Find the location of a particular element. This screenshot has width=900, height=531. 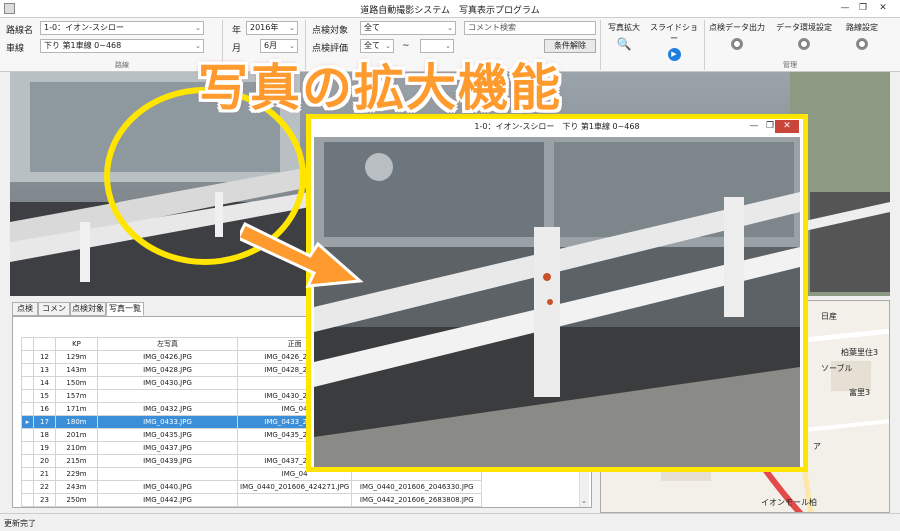

table-cell: 210m is located at coordinates (76, 448).